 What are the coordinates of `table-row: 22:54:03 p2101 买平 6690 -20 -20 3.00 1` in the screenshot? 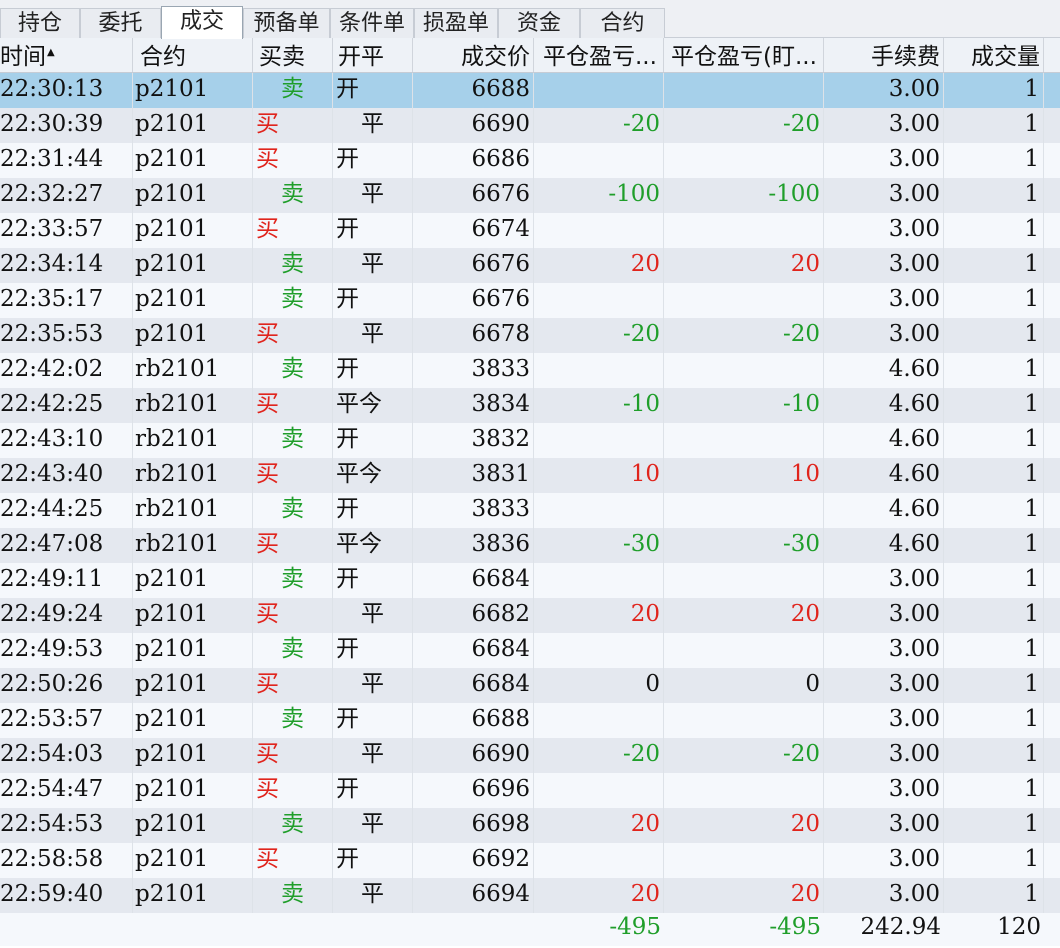 It's located at (530, 755).